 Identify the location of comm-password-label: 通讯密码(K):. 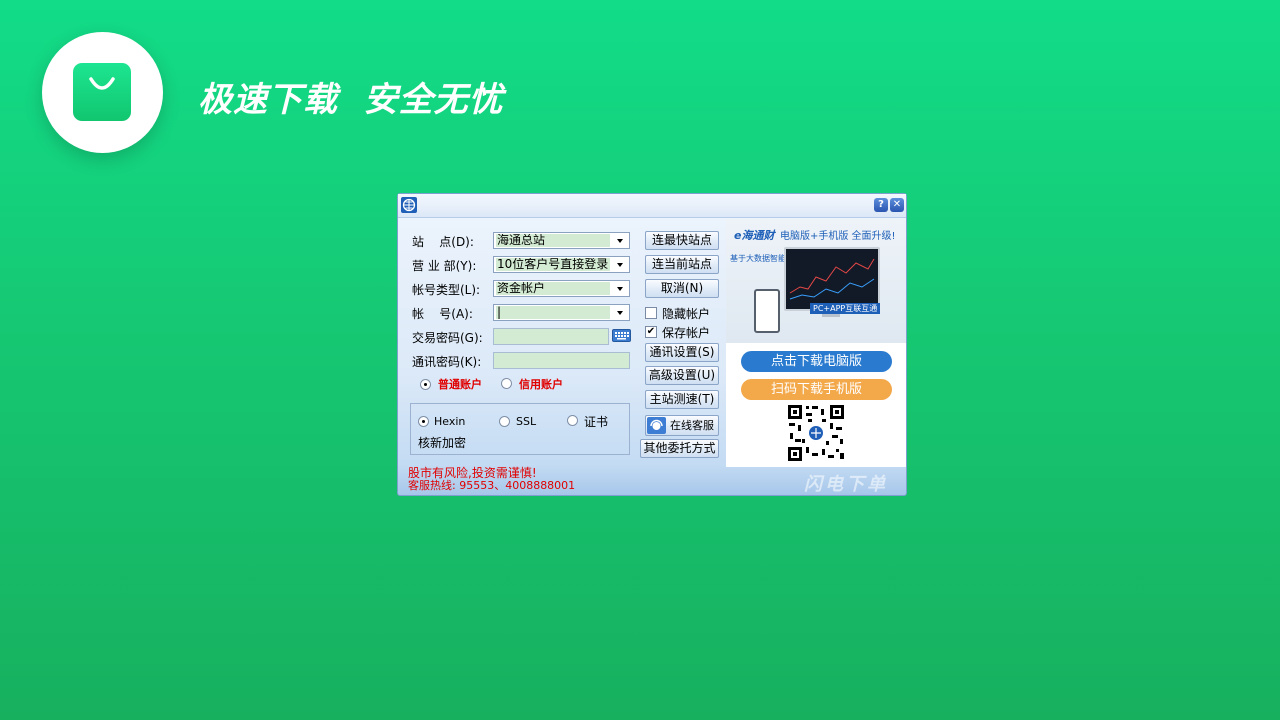
(447, 362).